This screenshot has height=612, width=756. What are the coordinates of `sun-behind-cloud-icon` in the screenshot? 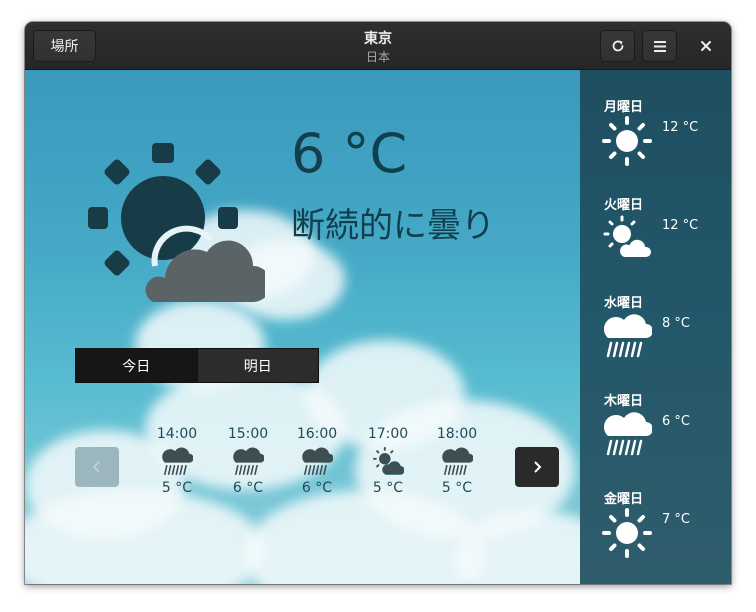 It's located at (176, 222).